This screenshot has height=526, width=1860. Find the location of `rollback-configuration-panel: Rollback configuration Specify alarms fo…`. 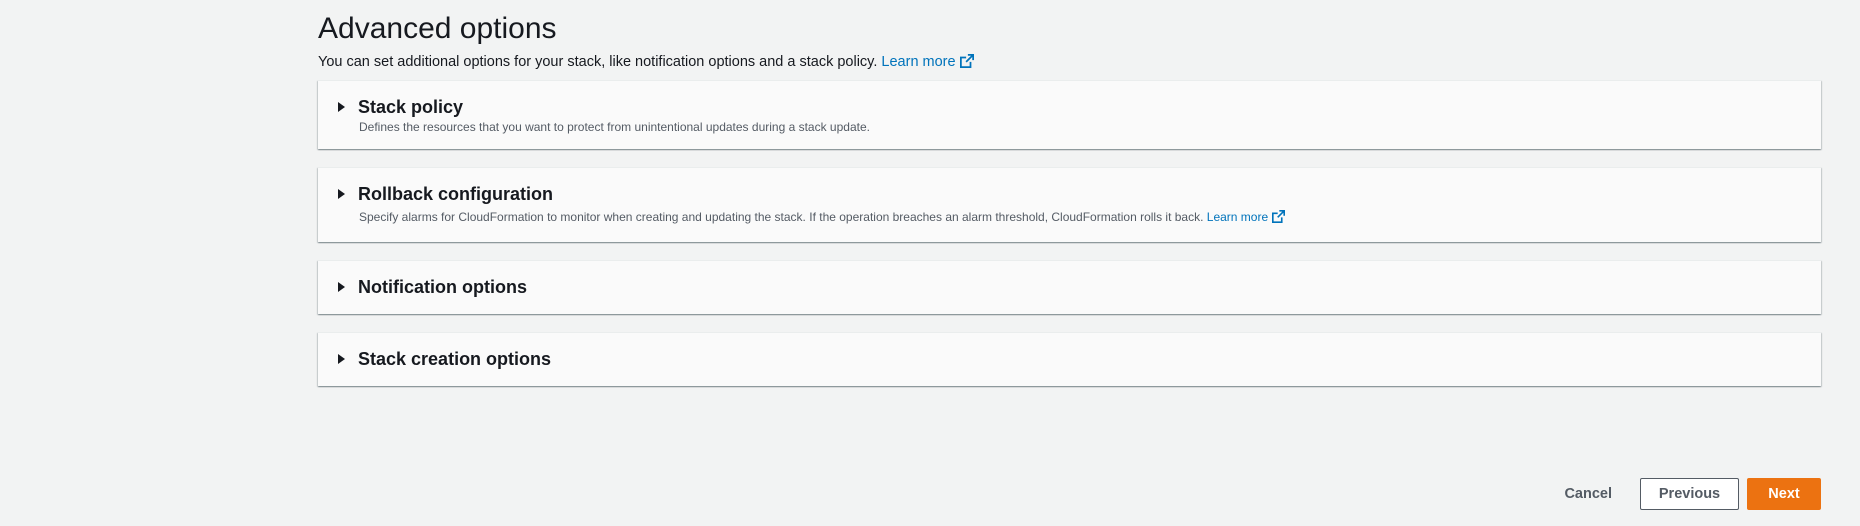

rollback-configuration-panel: Rollback configuration Specify alarms fo… is located at coordinates (1069, 204).